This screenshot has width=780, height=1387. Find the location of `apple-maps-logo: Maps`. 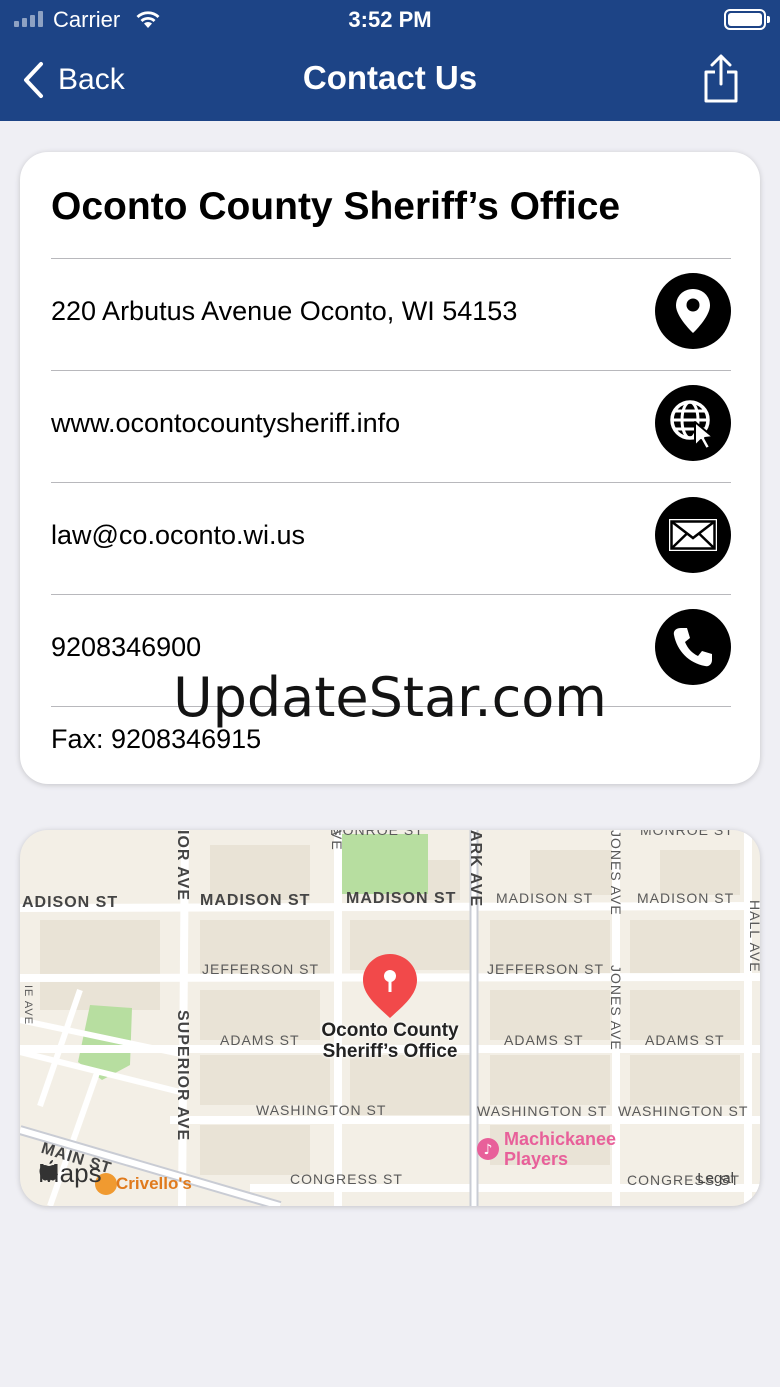

apple-maps-logo: Maps is located at coordinates (70, 1173).